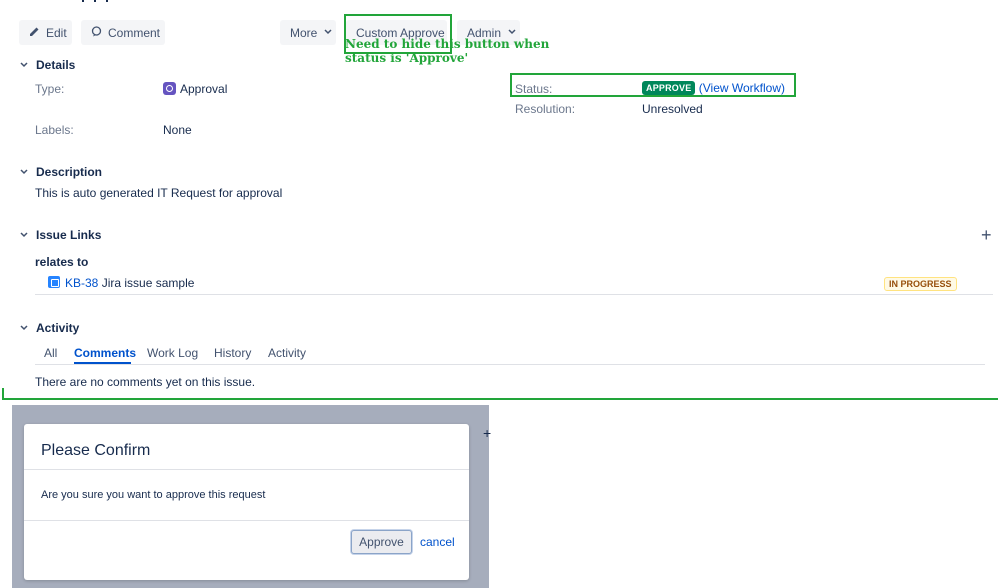  I want to click on annotation-note-line1: Need to hide this button when, so click(447, 44).